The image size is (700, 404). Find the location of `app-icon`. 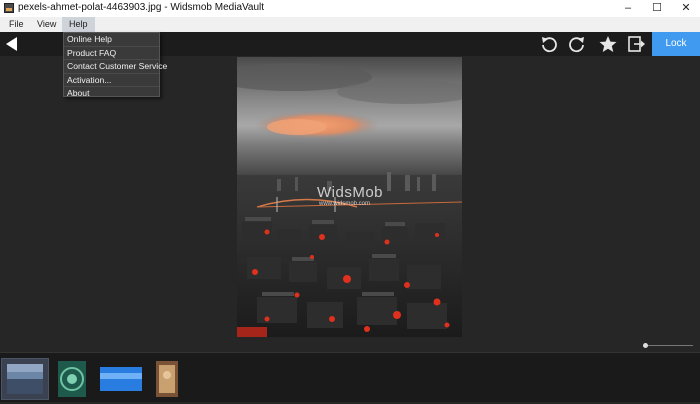

app-icon is located at coordinates (9, 8).